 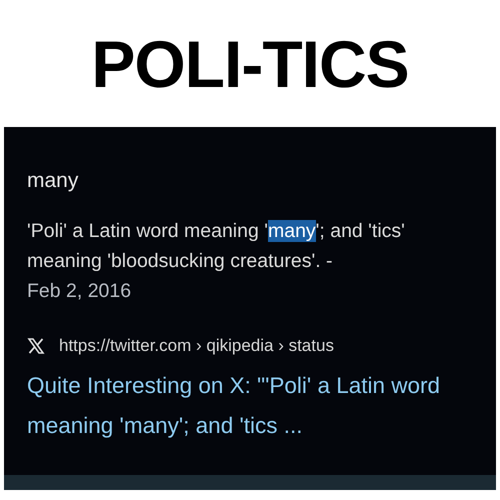 I want to click on x-logo-icon, so click(x=36, y=346).